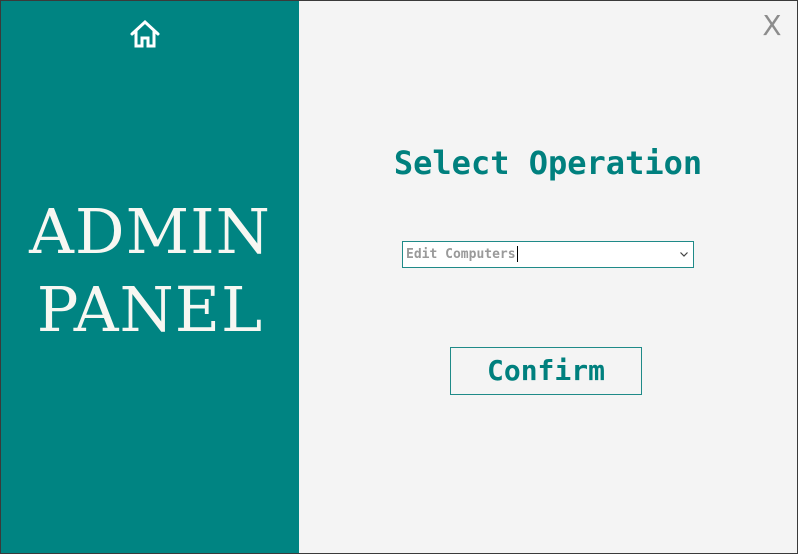  I want to click on close-button: X, so click(772, 26).